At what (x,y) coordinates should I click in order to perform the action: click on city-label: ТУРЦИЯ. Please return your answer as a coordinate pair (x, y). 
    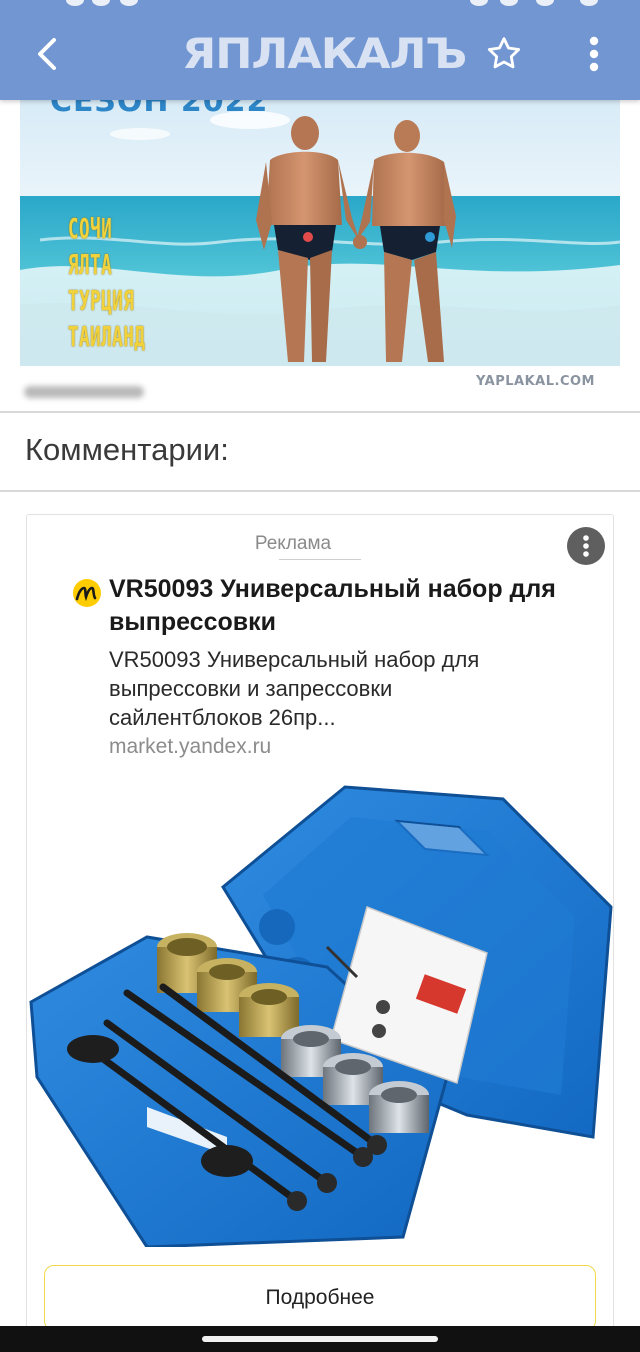
    Looking at the image, I should click on (101, 300).